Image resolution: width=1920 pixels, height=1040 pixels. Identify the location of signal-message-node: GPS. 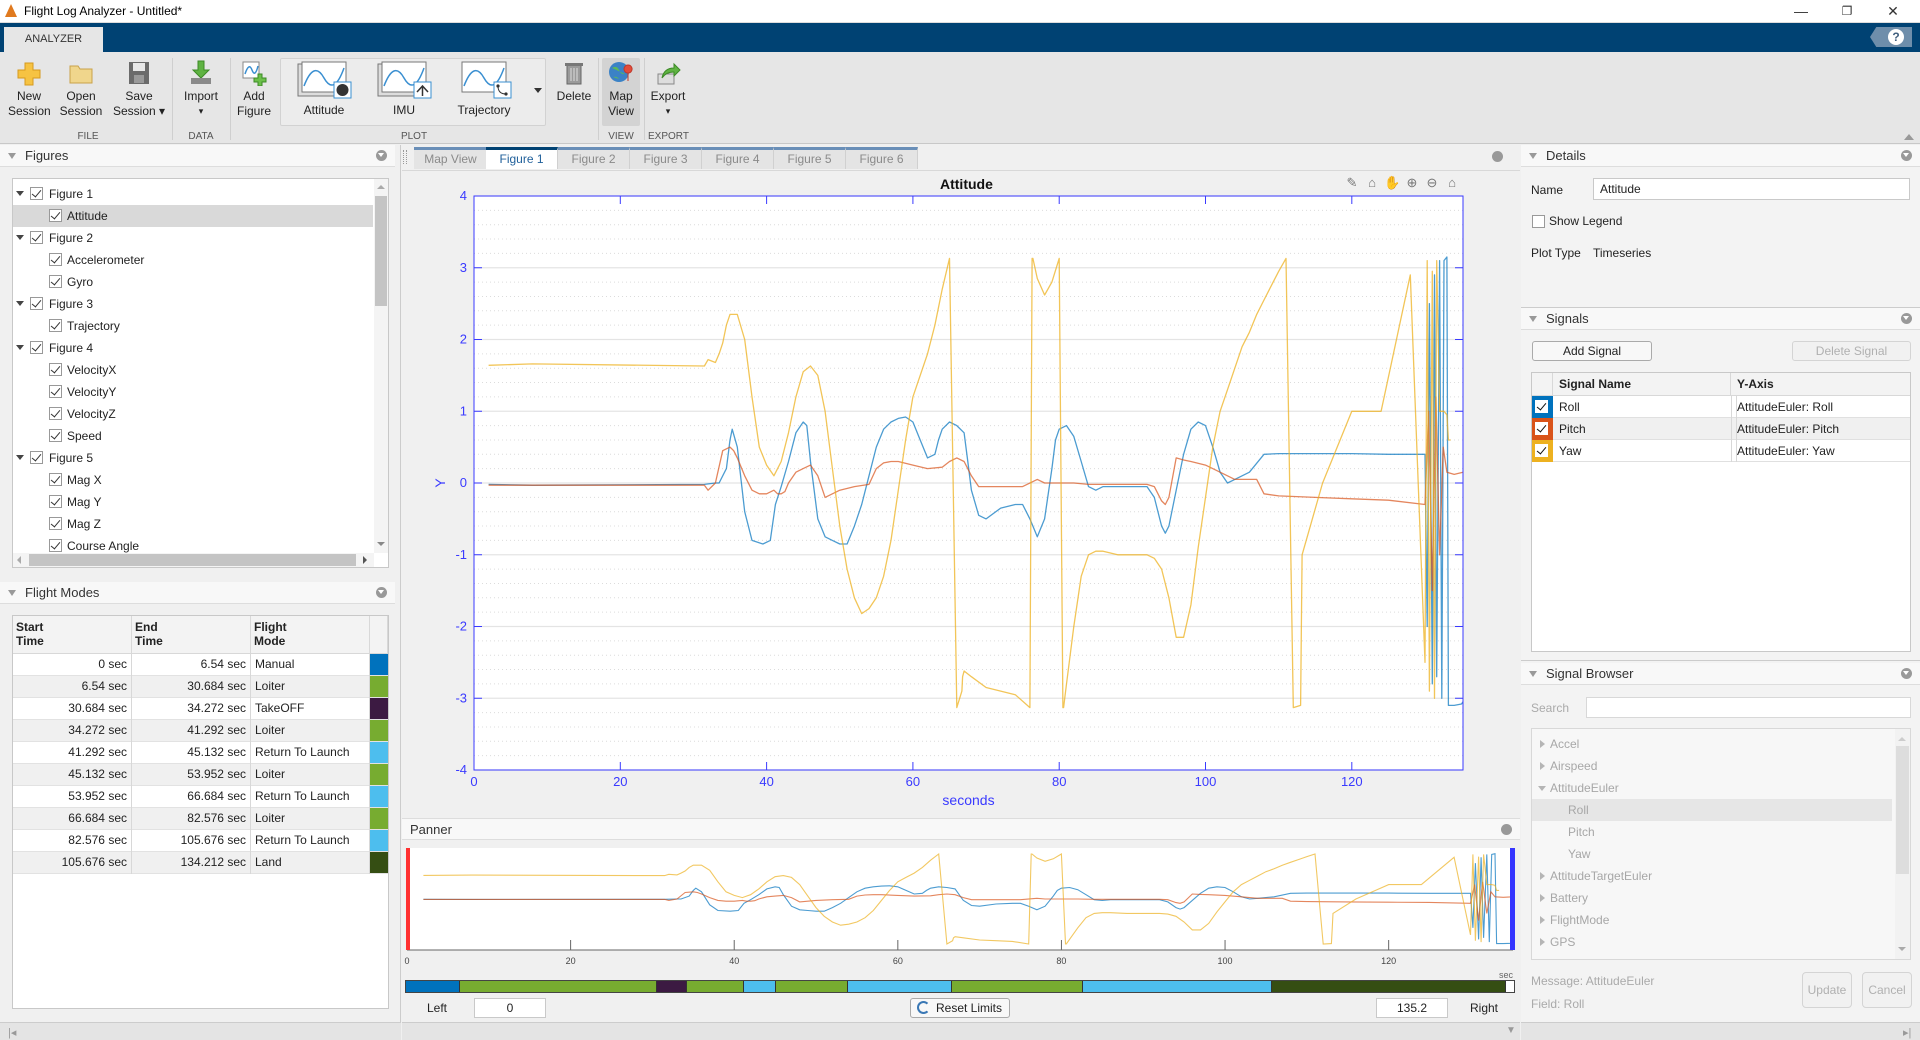
(1712, 942).